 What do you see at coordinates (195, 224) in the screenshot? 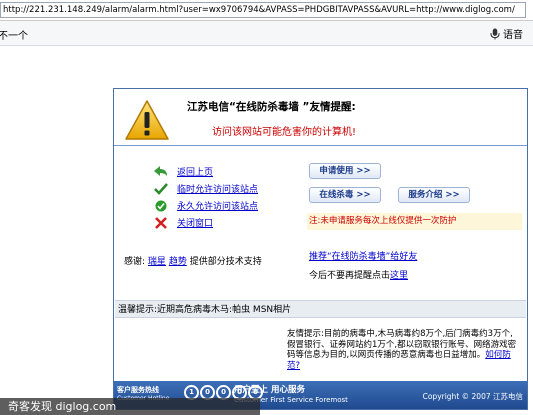
I see `close-window-label: 关闭窗口` at bounding box center [195, 224].